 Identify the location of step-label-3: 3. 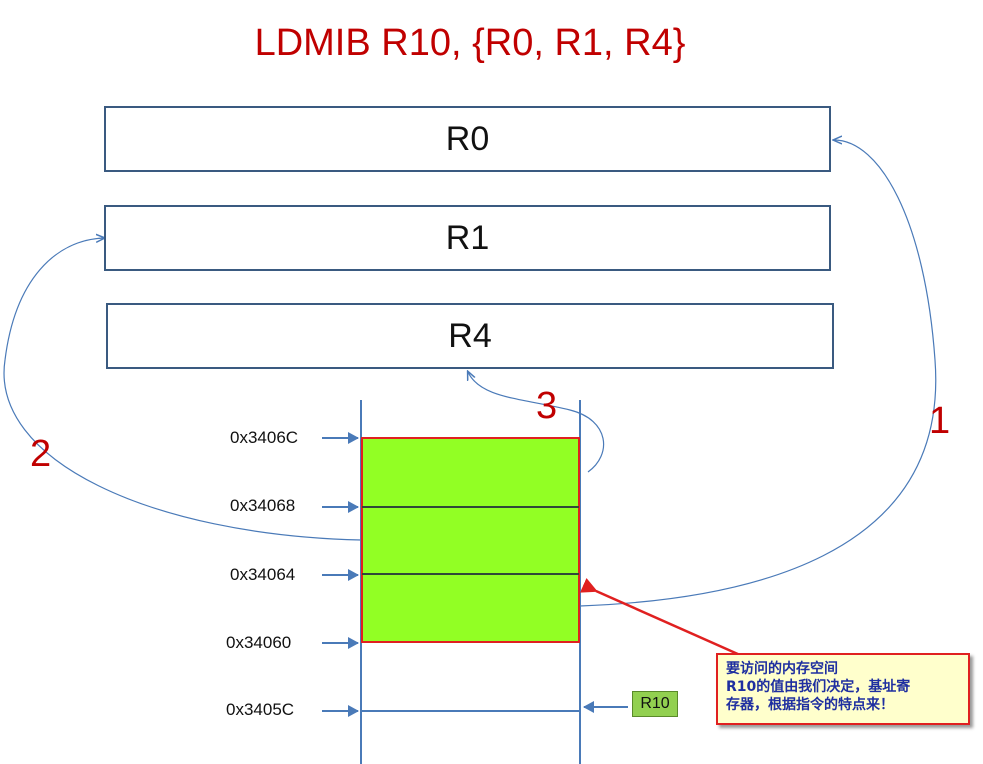
(547, 406).